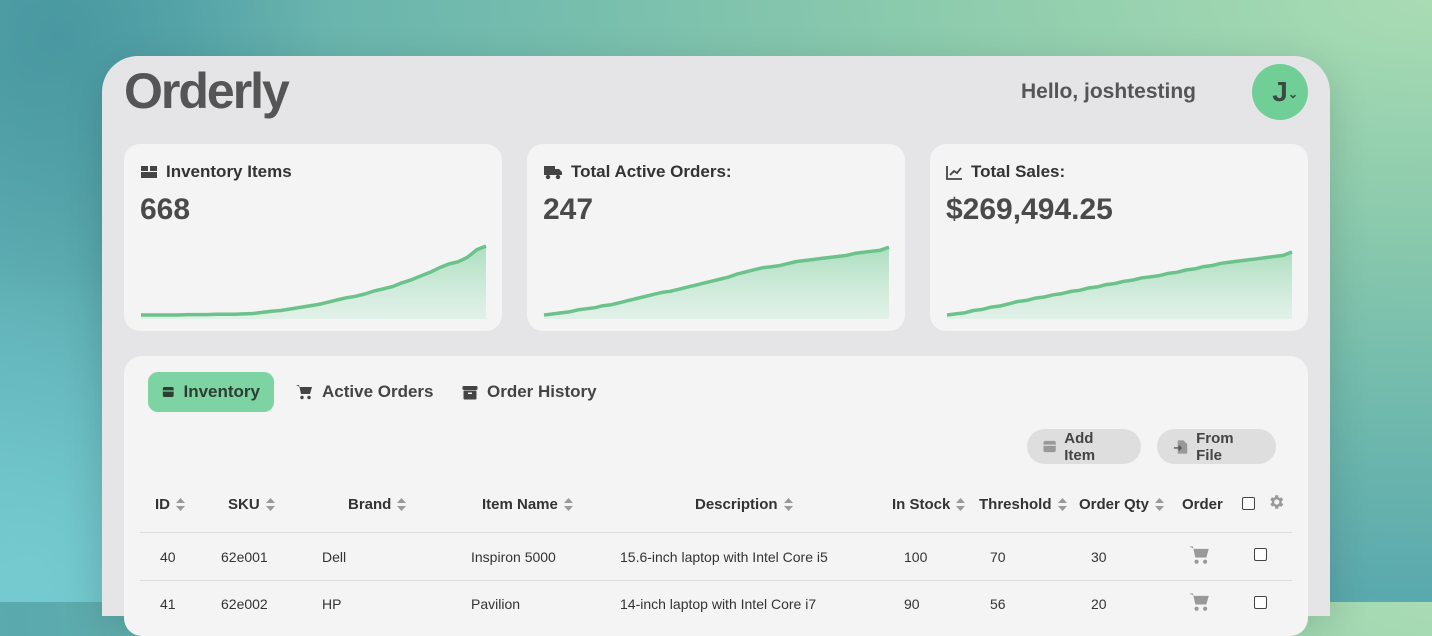  I want to click on header-label: Brand, so click(370, 504).